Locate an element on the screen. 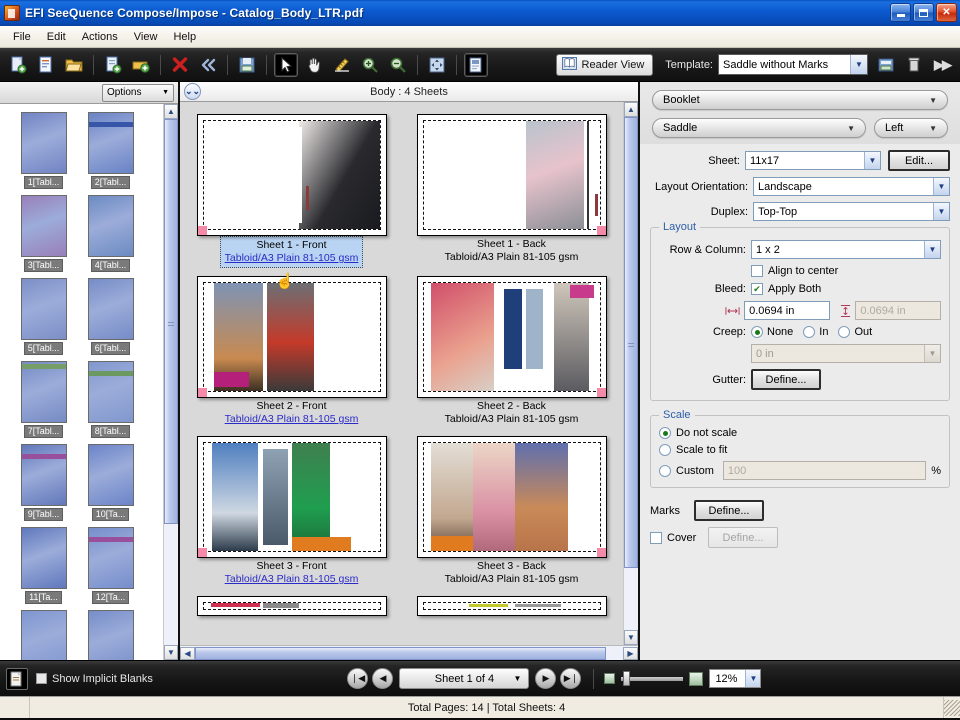 The width and height of the screenshot is (960, 720). save-icon is located at coordinates (247, 65).